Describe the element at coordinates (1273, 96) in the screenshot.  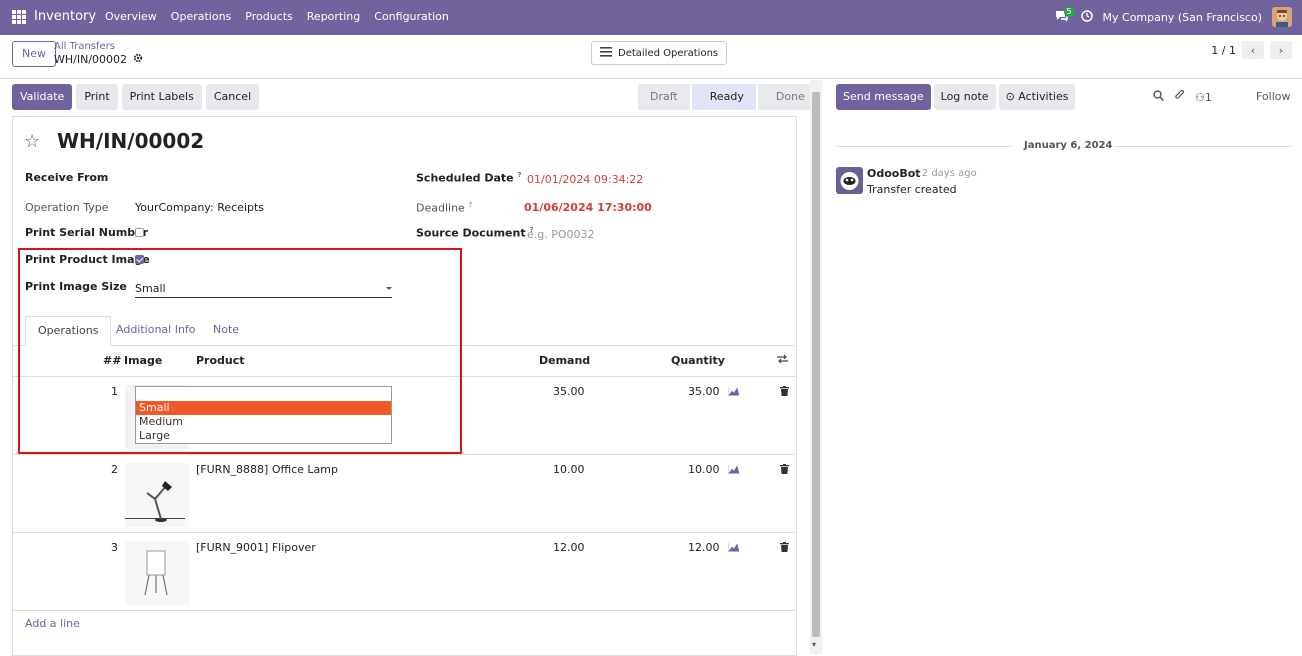
I see `follow-button: Follow` at that location.